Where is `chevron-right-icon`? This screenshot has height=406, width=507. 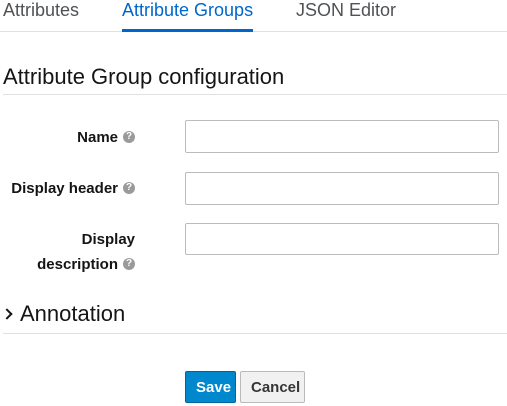
chevron-right-icon is located at coordinates (7, 314).